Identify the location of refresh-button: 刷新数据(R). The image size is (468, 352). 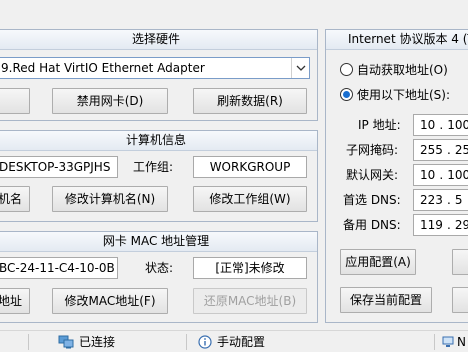
(250, 101).